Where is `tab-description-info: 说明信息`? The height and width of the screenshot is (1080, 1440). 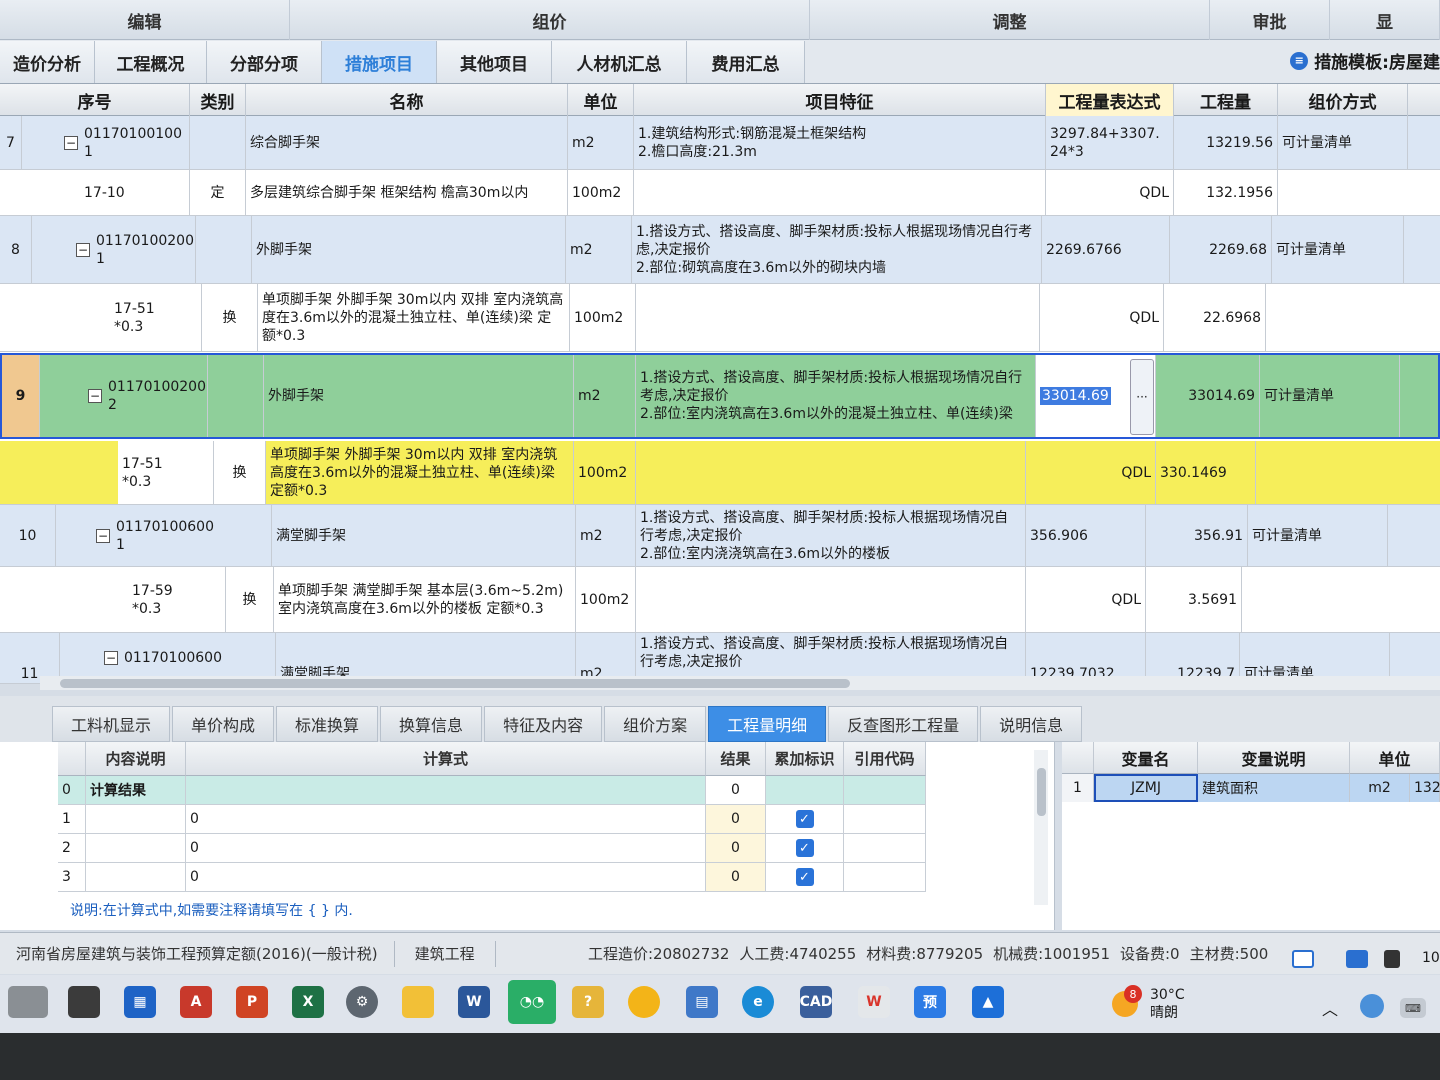 tab-description-info: 说明信息 is located at coordinates (1031, 724).